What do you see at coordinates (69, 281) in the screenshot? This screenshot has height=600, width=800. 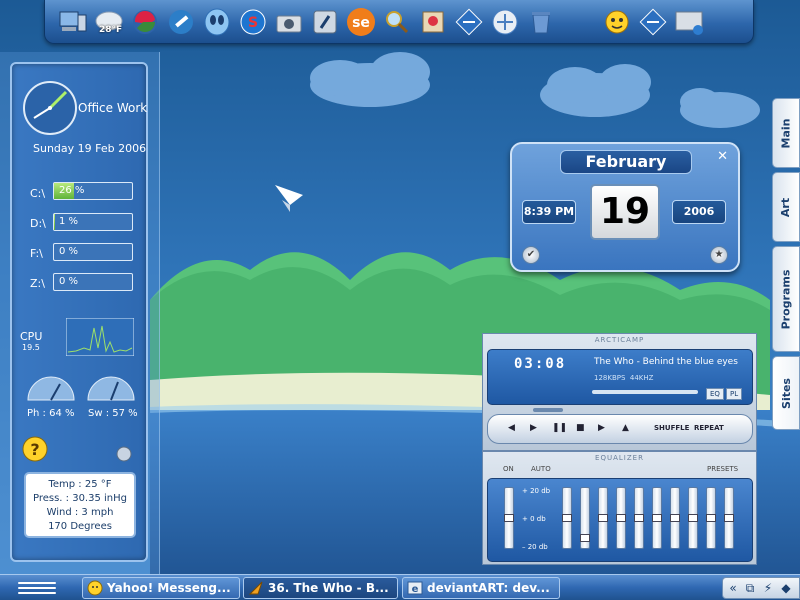 I see `drive-value-z: 0 %` at bounding box center [69, 281].